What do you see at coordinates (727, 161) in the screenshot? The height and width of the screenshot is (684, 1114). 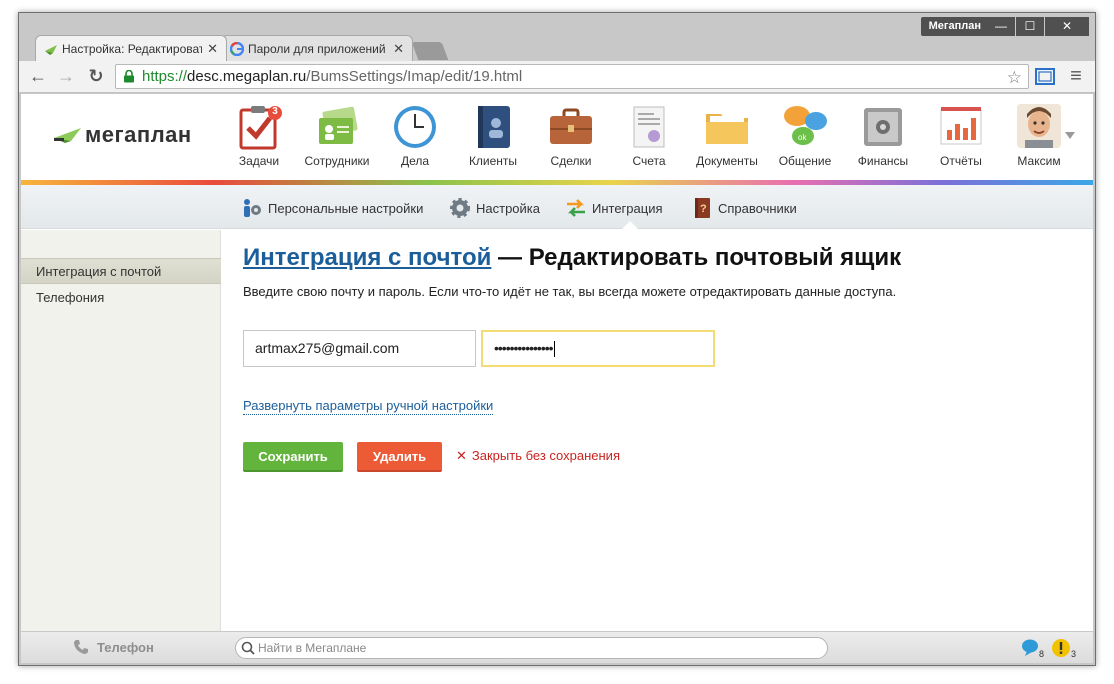 I see `module-label: Документы` at bounding box center [727, 161].